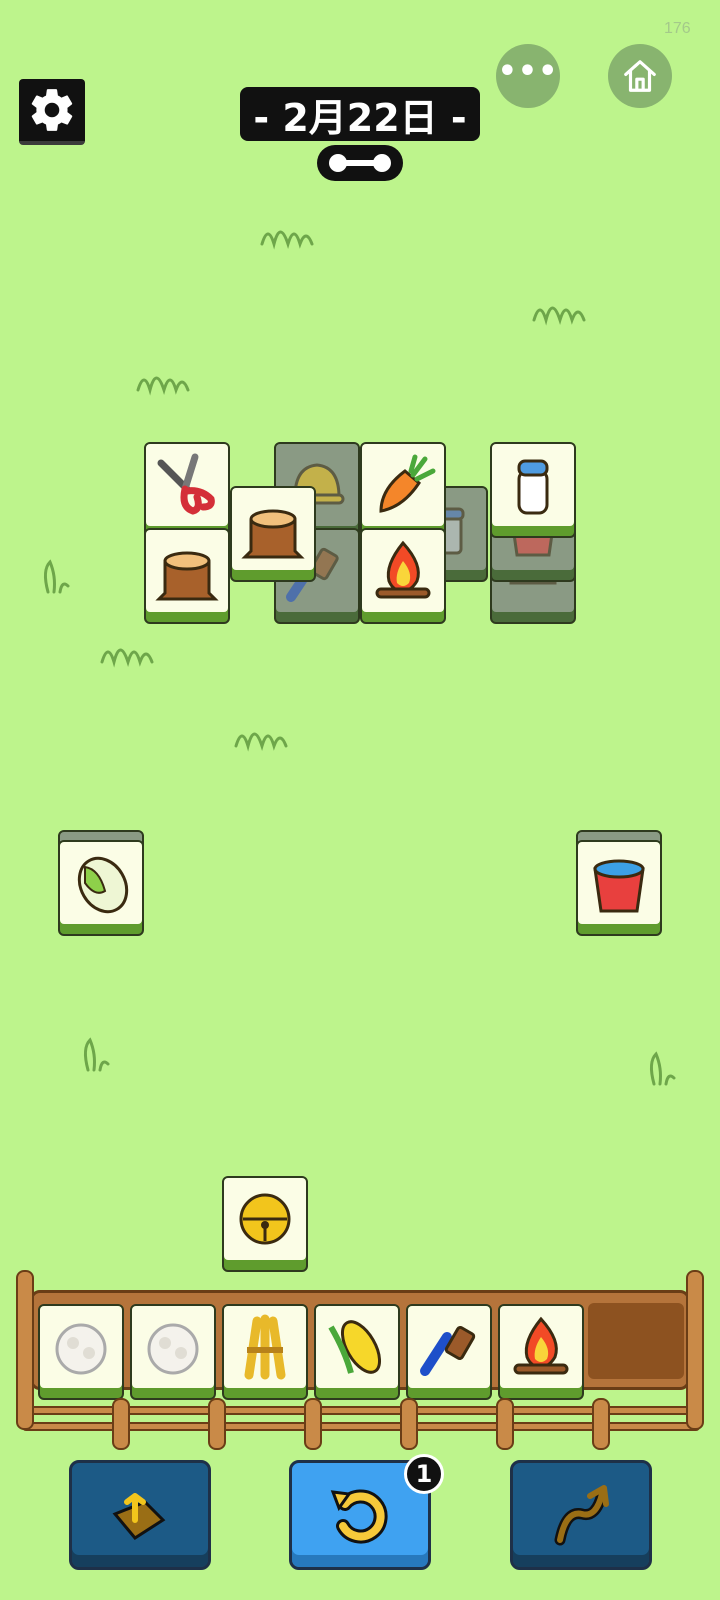 Image resolution: width=720 pixels, height=1600 pixels. I want to click on undo-count-badge: 1, so click(424, 1474).